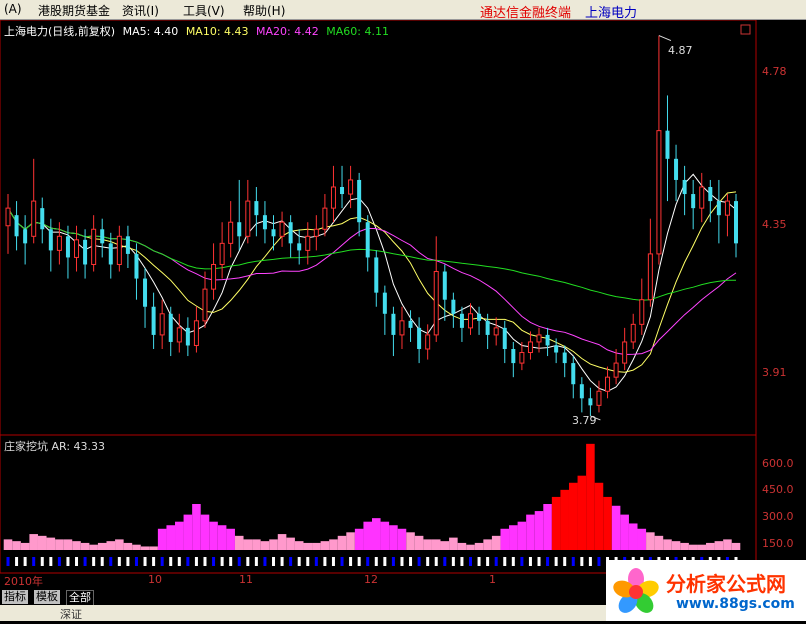 This screenshot has width=806, height=624. What do you see at coordinates (774, 372) in the screenshot?
I see `price-tick-391: 3.91` at bounding box center [774, 372].